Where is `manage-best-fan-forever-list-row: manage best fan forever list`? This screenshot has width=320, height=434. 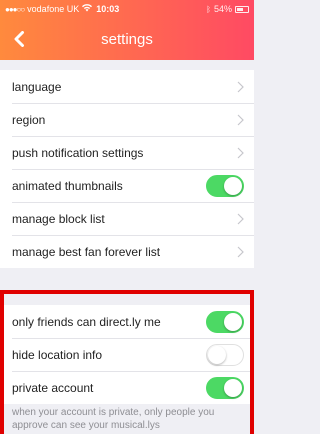
manage-best-fan-forever-list-row: manage best fan forever list is located at coordinates (127, 251).